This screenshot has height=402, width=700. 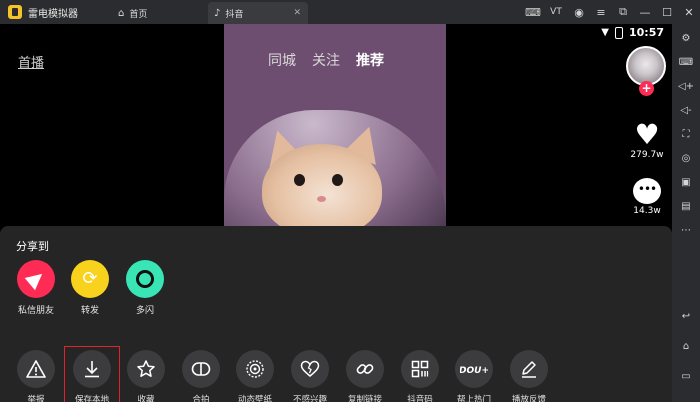 What do you see at coordinates (646, 88) in the screenshot?
I see `follow-plus-icon: +` at bounding box center [646, 88].